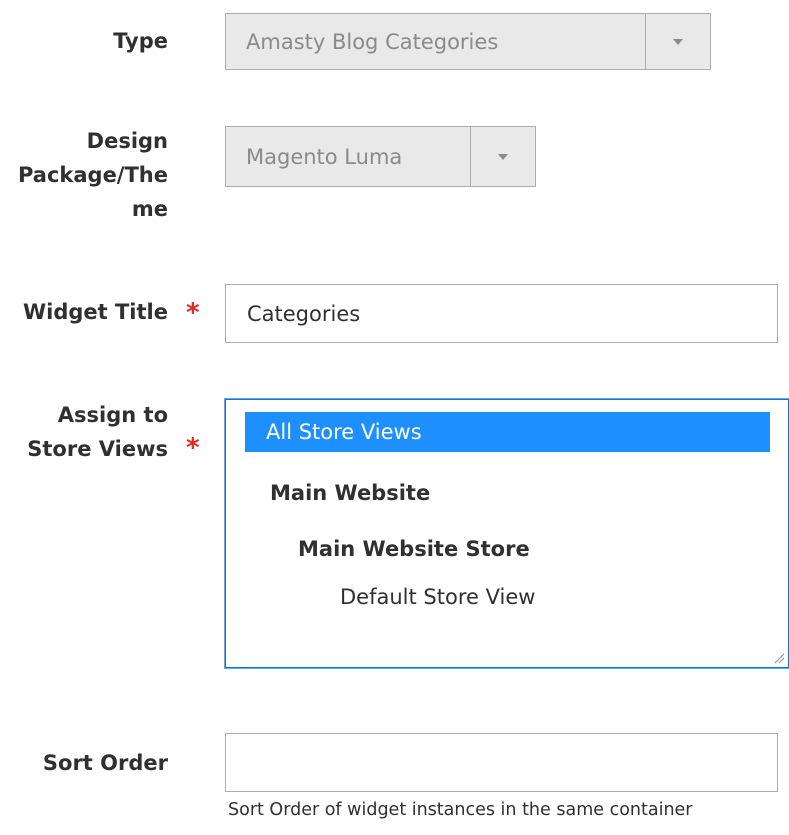  Describe the element at coordinates (414, 549) in the screenshot. I see `store-view-option-main-website-store: Main Website Store` at that location.